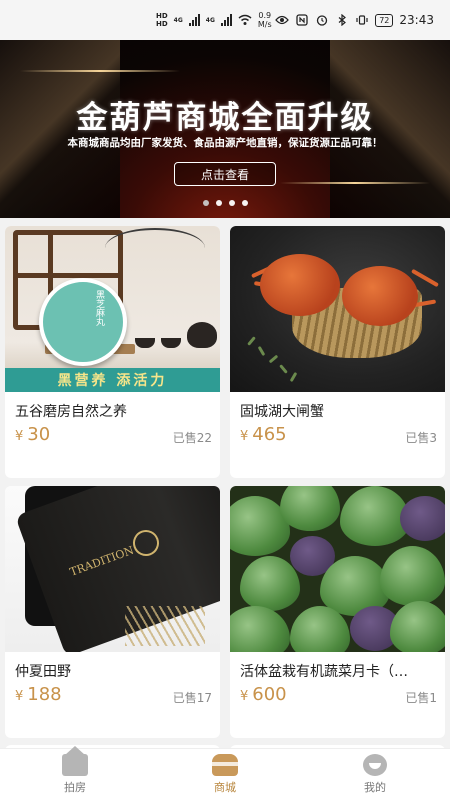 The width and height of the screenshot is (450, 800). Describe the element at coordinates (354, 20) in the screenshot. I see `status-right: 72 23:43` at that location.